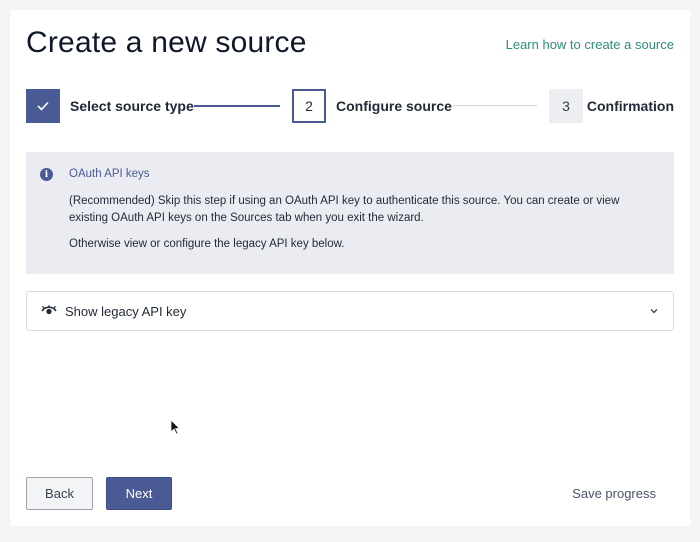 The width and height of the screenshot is (700, 542). What do you see at coordinates (309, 106) in the screenshot?
I see `step-2-indicator: 2` at bounding box center [309, 106].